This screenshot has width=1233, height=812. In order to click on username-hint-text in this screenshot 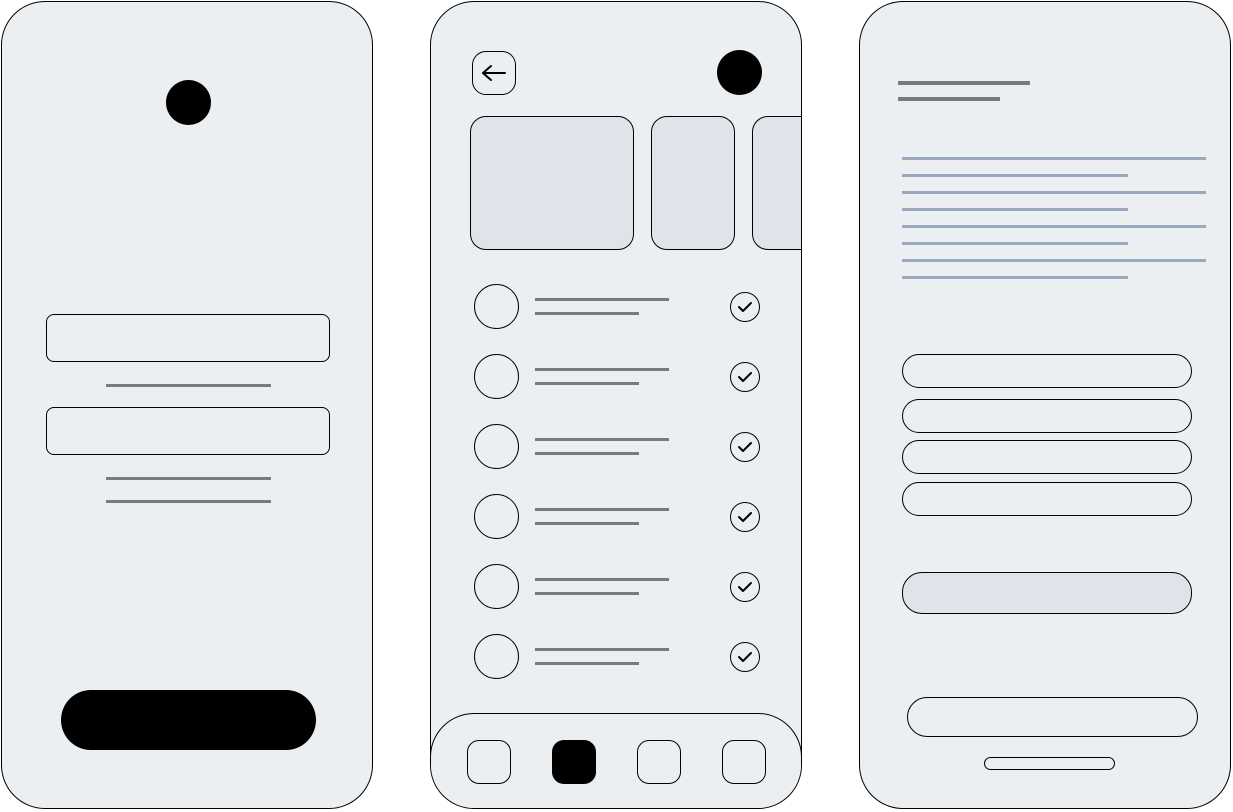, I will do `click(188, 385)`.